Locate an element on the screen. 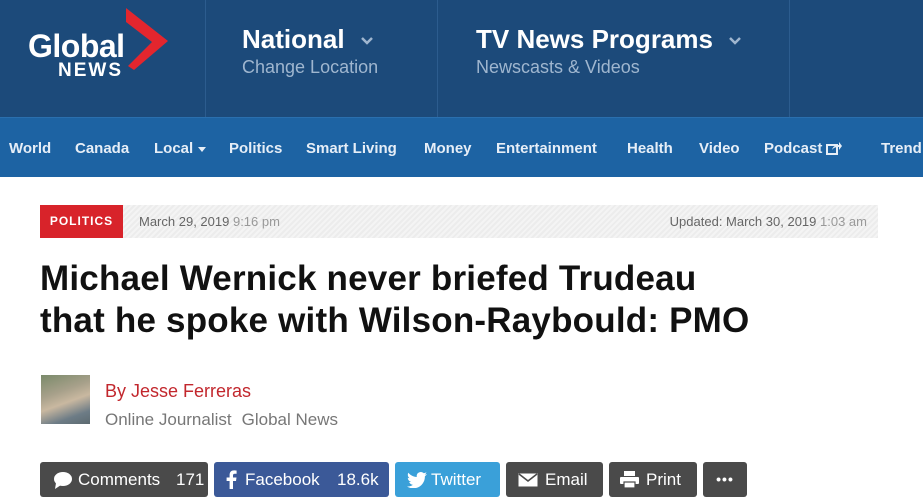 Image resolution: width=923 pixels, height=504 pixels. facebook-share-button: Facebook 18.6k is located at coordinates (301, 479).